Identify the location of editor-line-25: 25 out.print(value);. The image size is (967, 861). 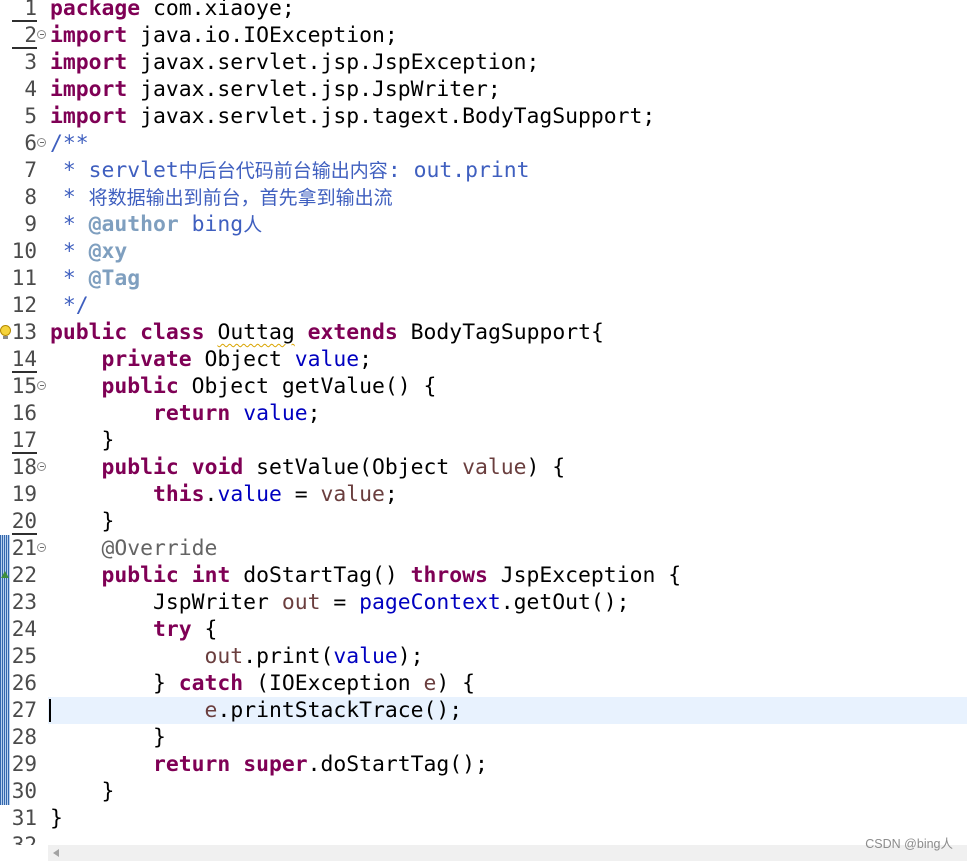
(483, 656).